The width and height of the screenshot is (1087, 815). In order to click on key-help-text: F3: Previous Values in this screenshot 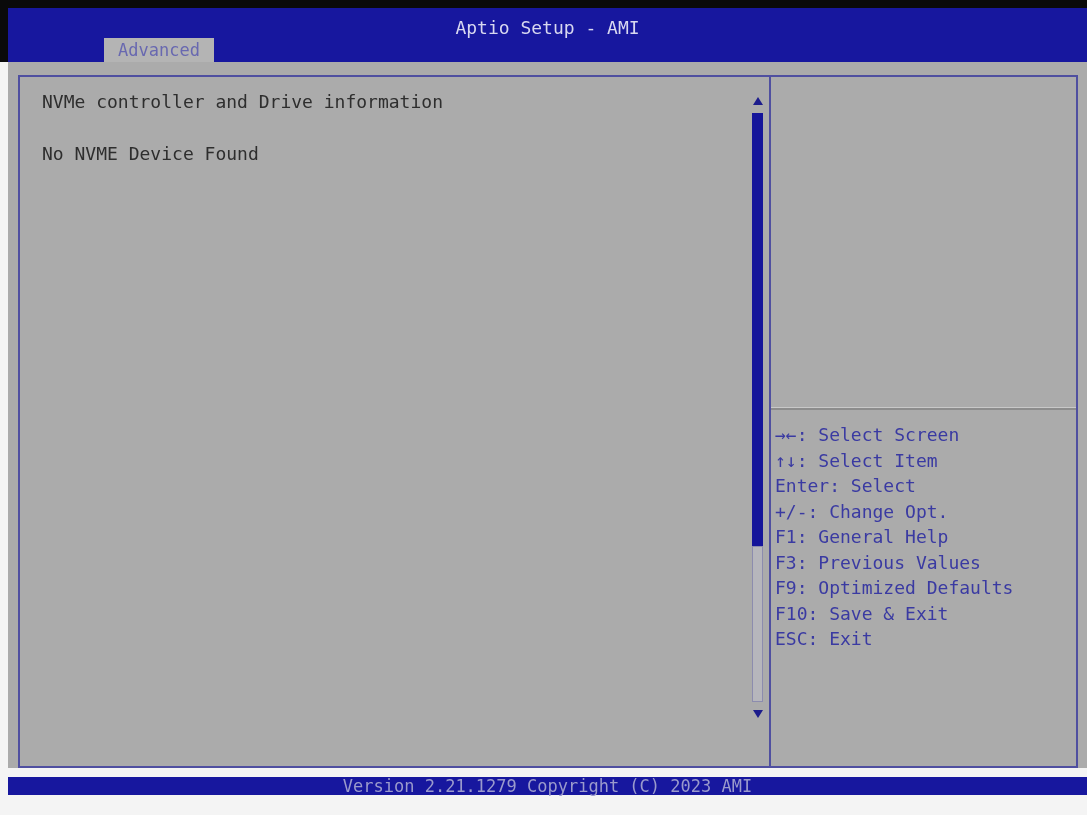, I will do `click(878, 562)`.